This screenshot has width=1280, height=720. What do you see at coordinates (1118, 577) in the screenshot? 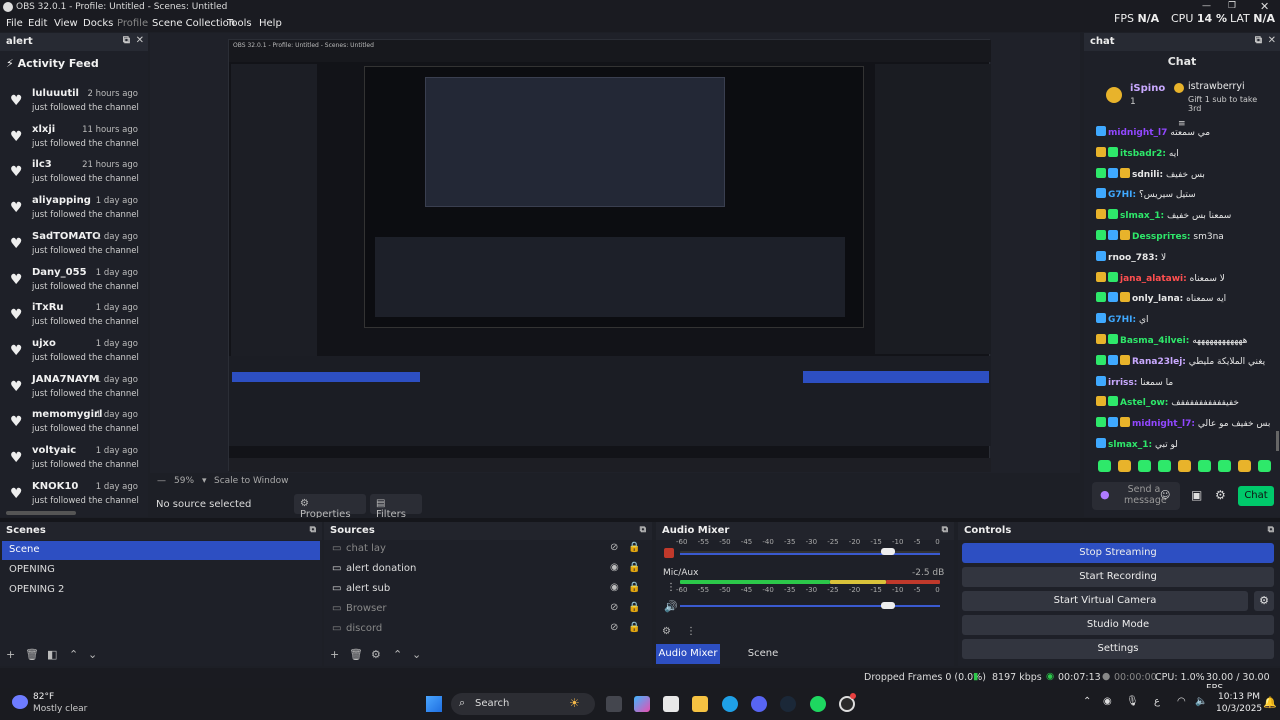
I see `start-recording-button: Start Recording` at bounding box center [1118, 577].